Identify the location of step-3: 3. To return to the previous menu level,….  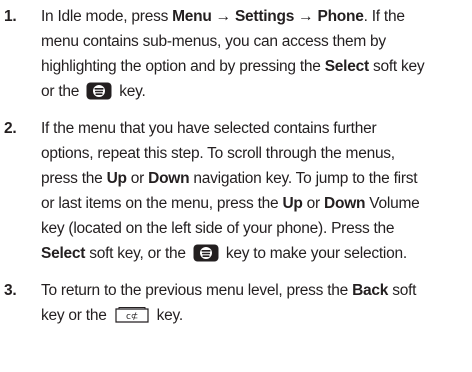
(236, 303).